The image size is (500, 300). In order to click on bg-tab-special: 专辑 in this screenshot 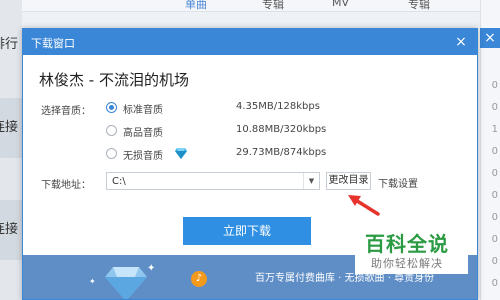, I will do `click(419, 6)`.